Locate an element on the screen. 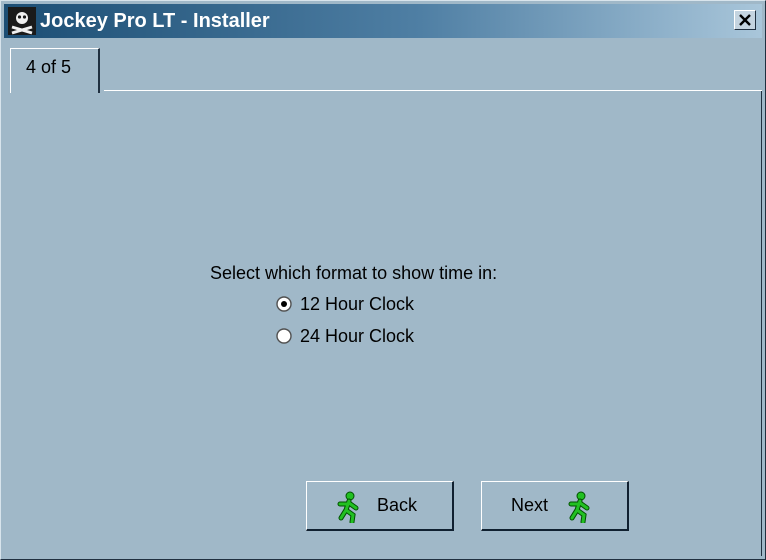 The height and width of the screenshot is (560, 766). next-label: Next is located at coordinates (530, 505).